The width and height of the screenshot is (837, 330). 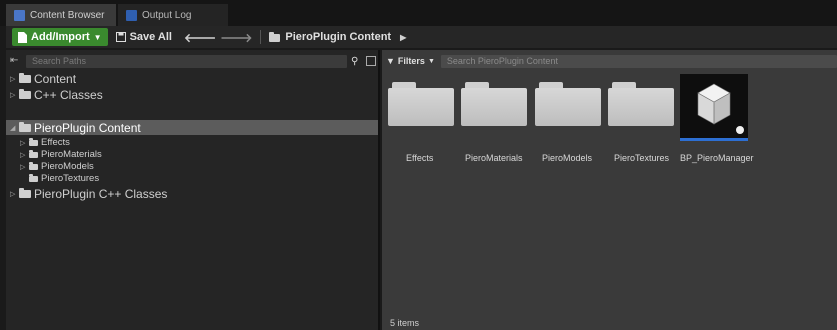 I want to click on tree-item-label: Content, so click(x=55, y=79).